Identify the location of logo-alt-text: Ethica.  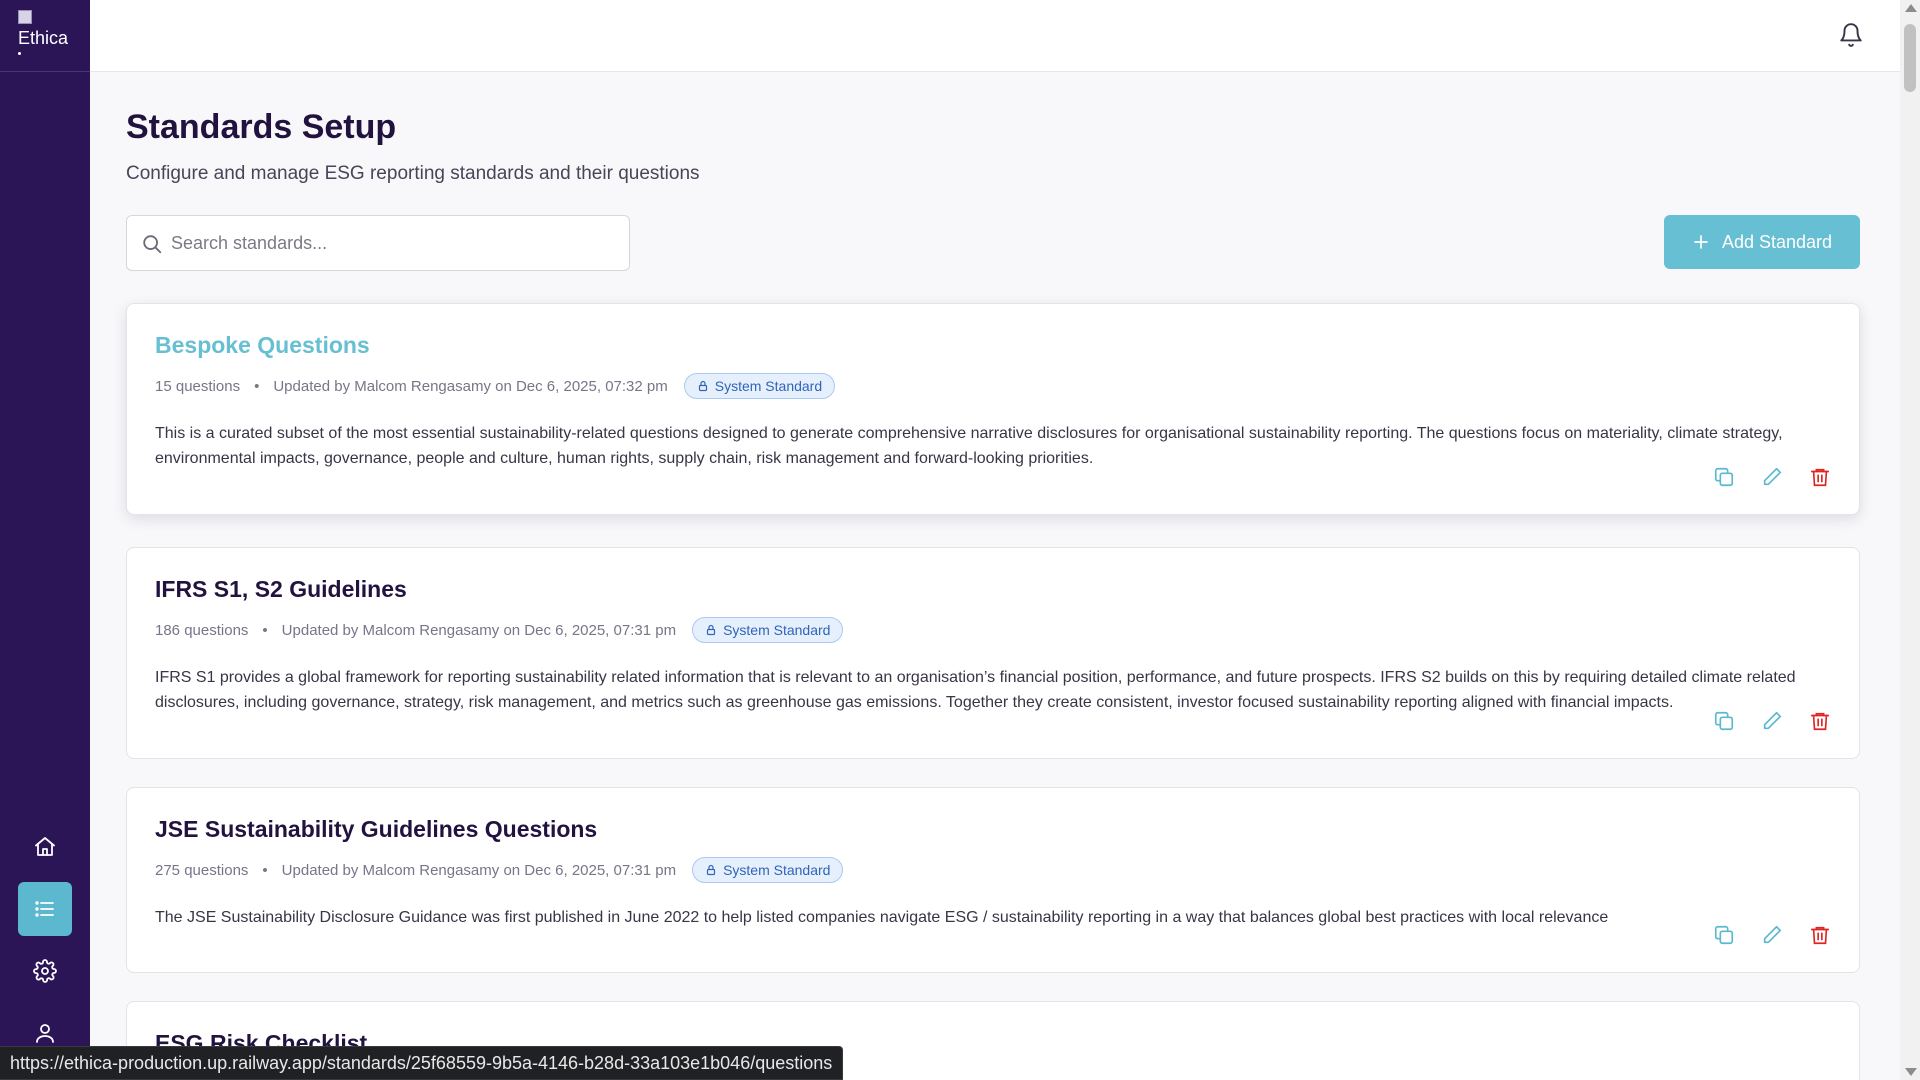
(43, 38).